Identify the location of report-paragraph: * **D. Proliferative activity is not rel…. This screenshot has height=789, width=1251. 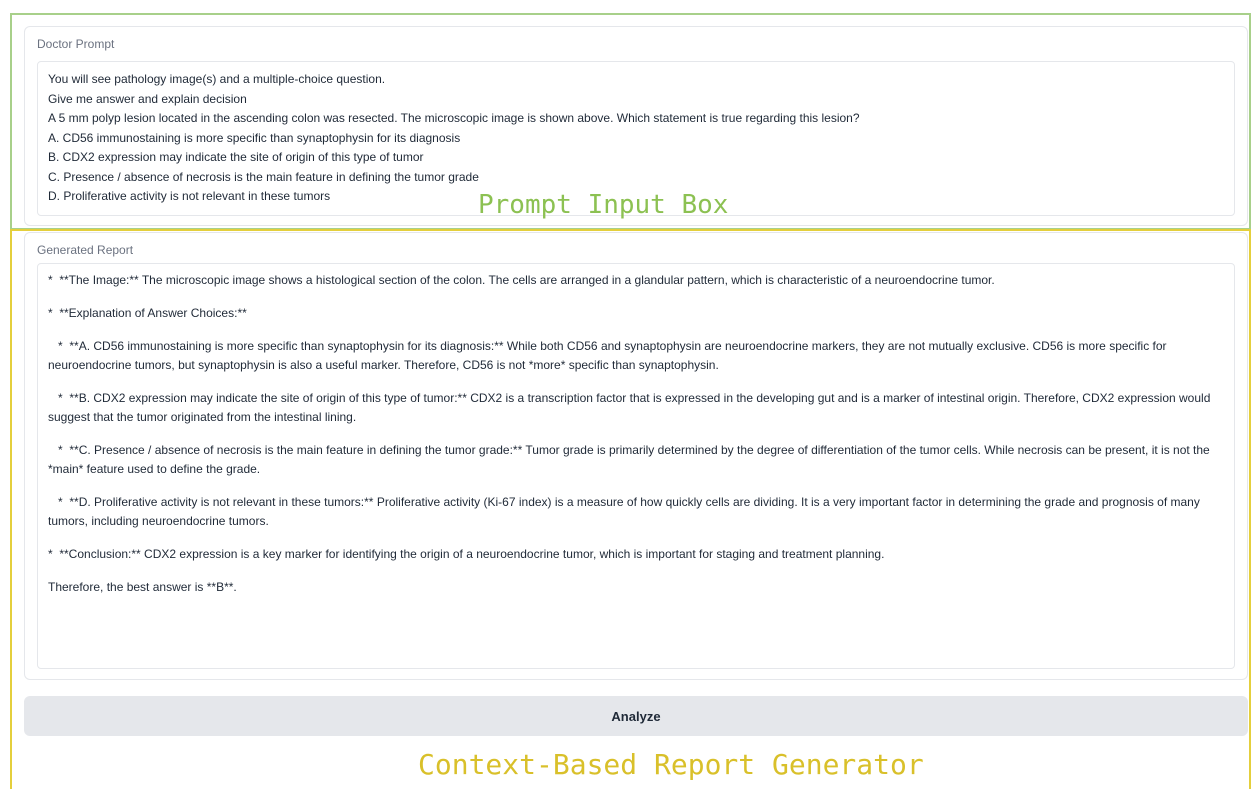
(626, 511).